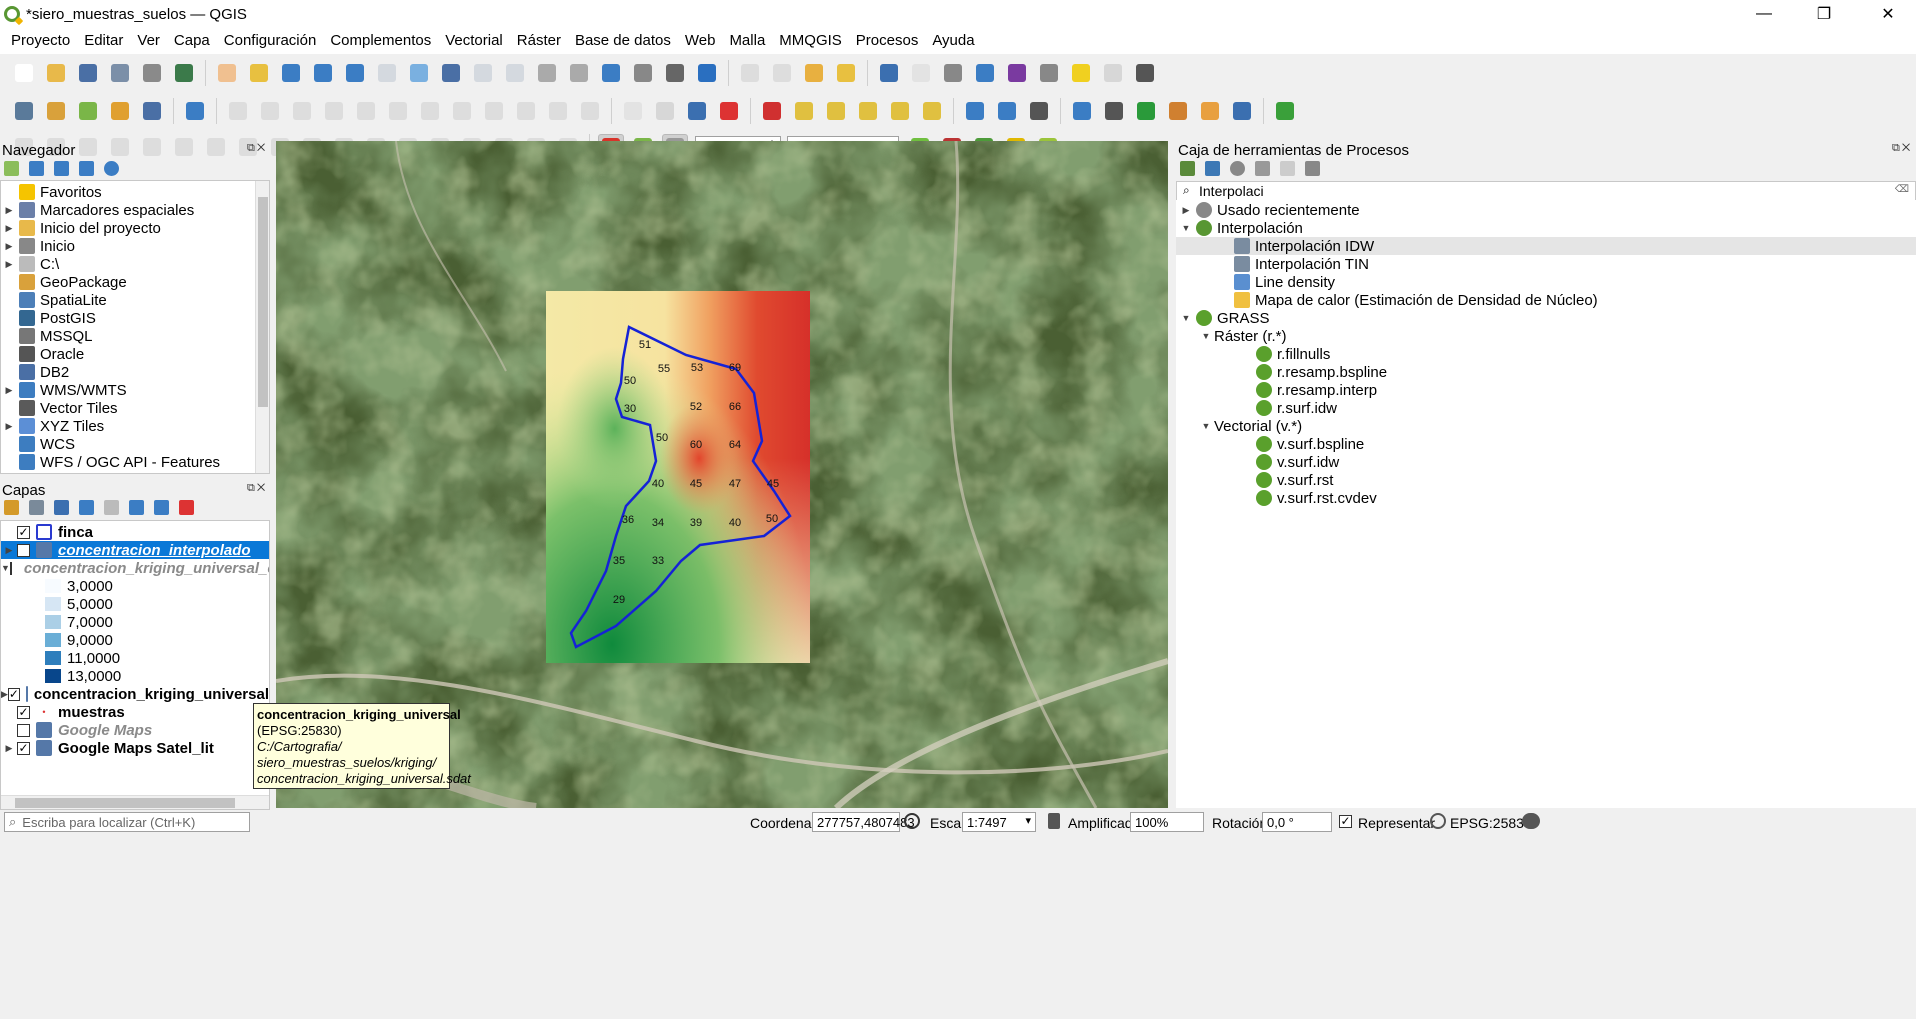 The height and width of the screenshot is (1019, 1916). Describe the element at coordinates (846, 73) in the screenshot. I see `select-by-location-icon` at that location.